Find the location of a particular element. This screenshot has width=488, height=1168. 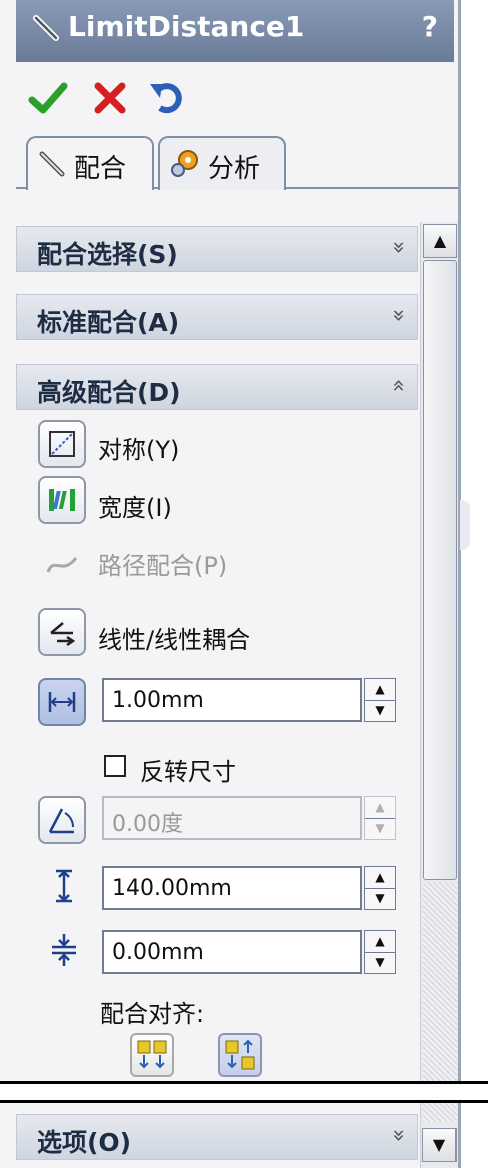

section-standard-mates: 标准配合(A) » is located at coordinates (217, 317).